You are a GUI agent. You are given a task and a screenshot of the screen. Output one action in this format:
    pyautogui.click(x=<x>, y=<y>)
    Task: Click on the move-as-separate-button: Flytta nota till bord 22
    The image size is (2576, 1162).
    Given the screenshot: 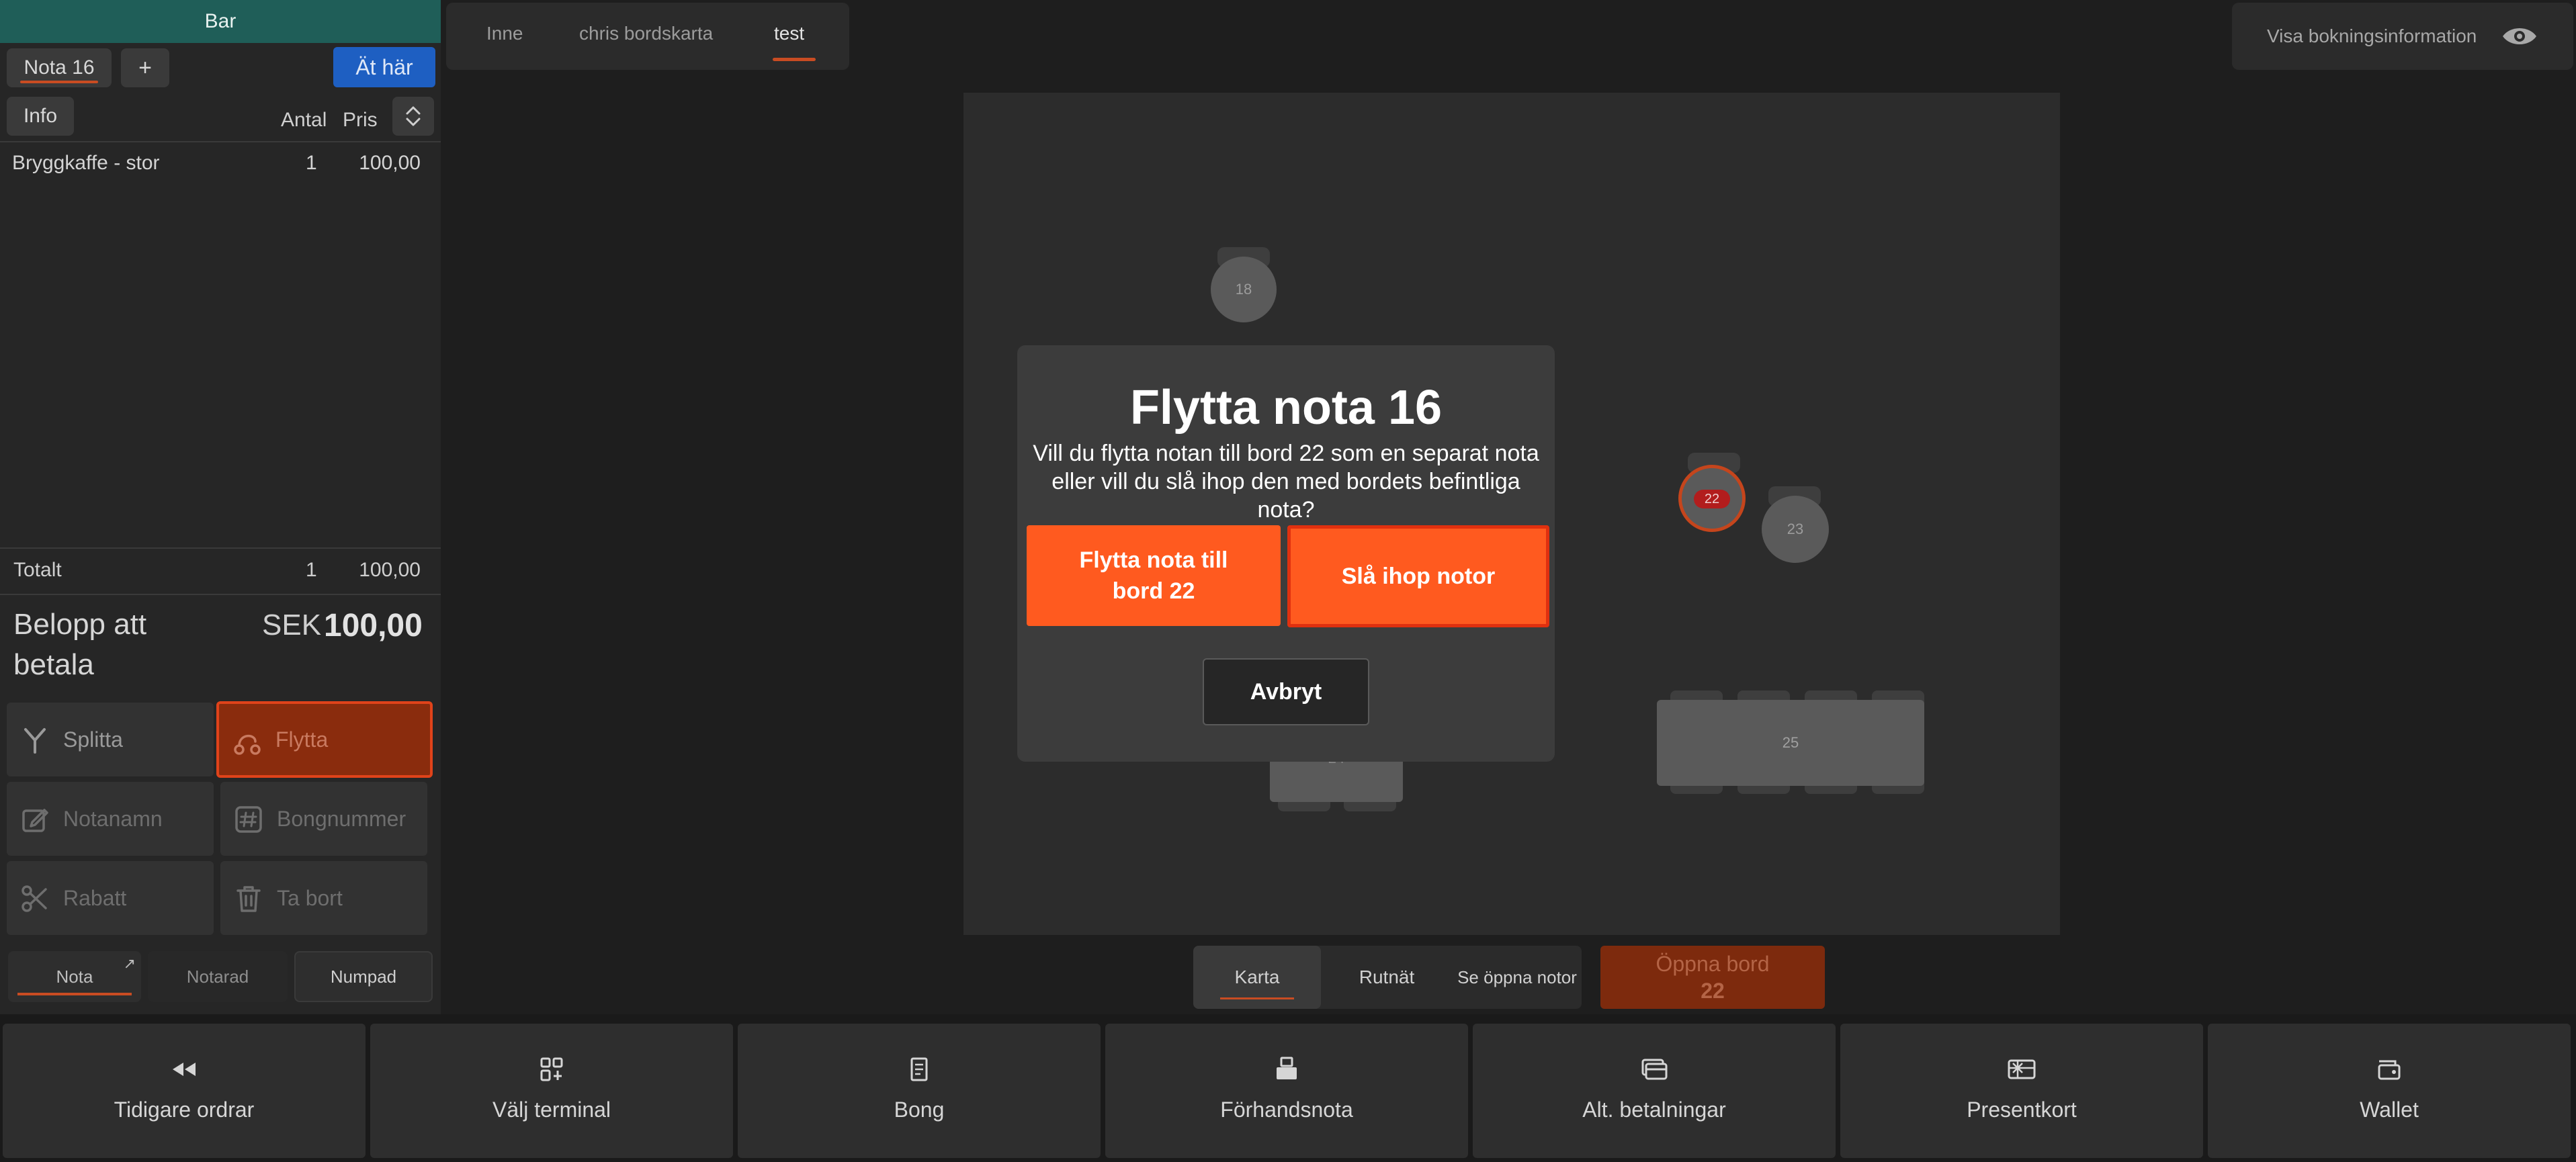 What is the action you would take?
    pyautogui.click(x=1154, y=575)
    